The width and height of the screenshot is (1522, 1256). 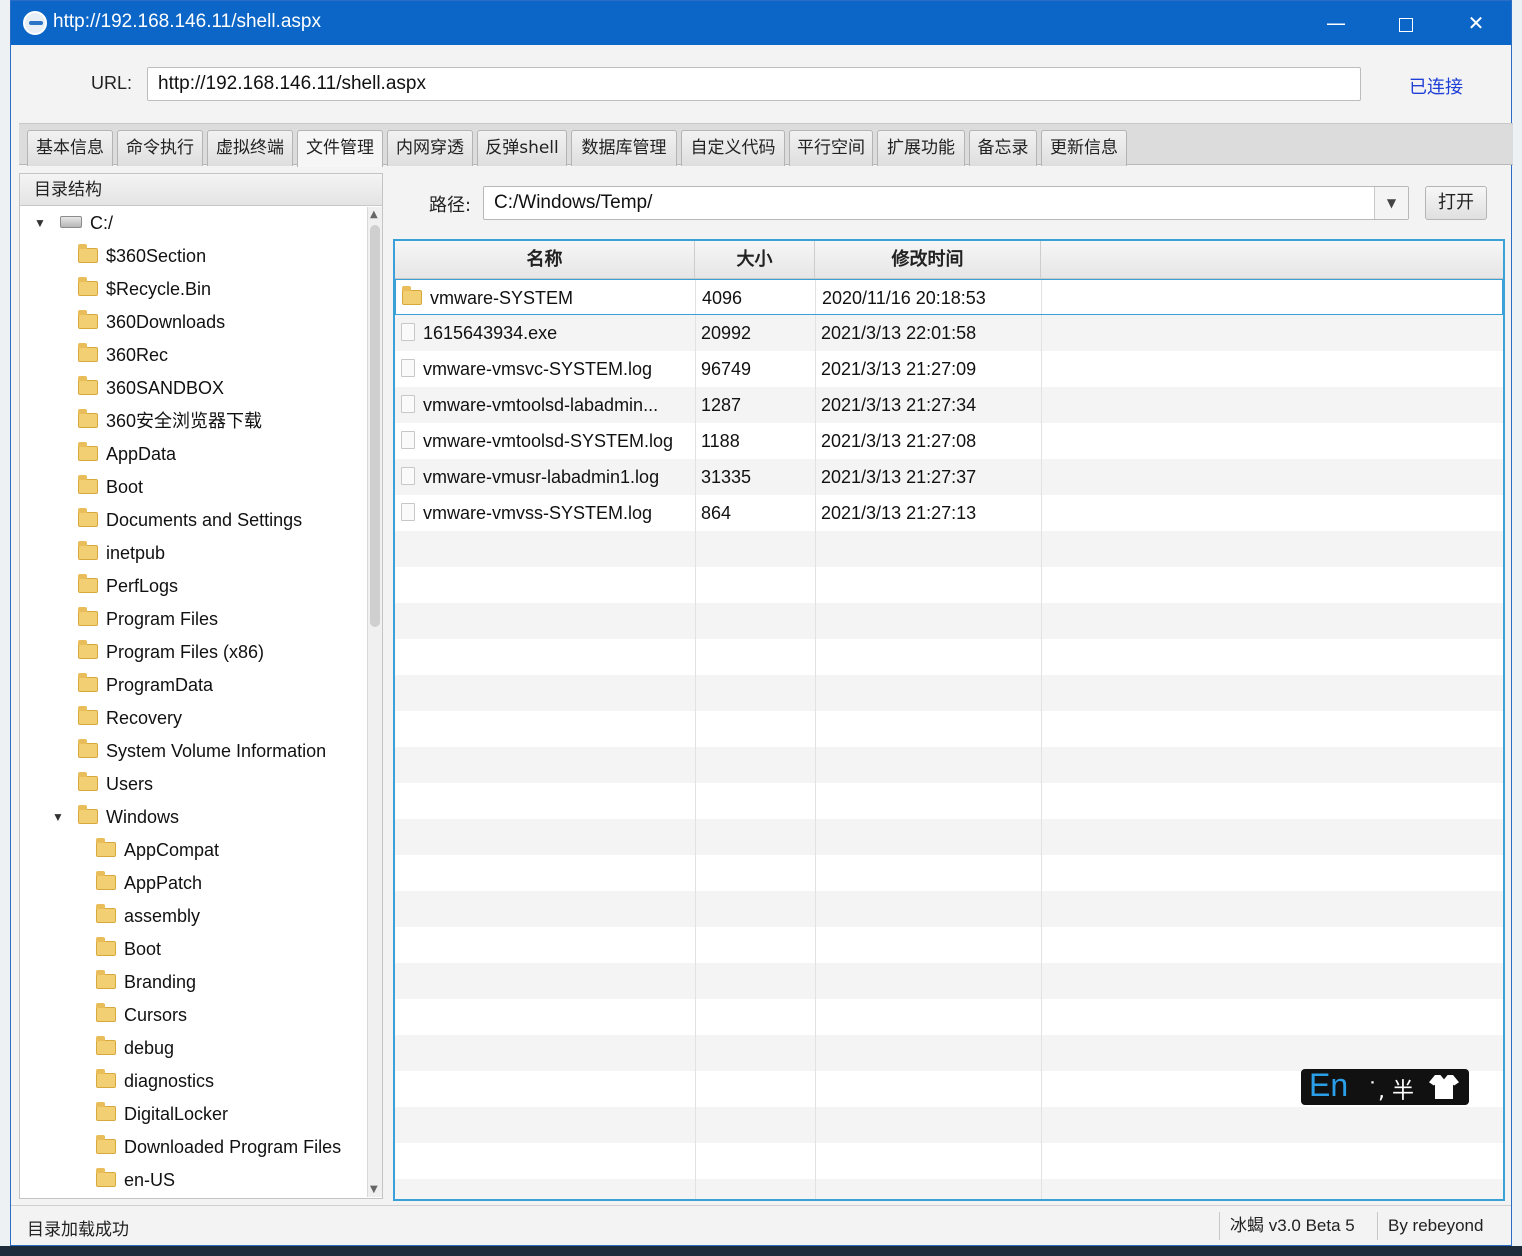 What do you see at coordinates (160, 148) in the screenshot?
I see `tab-2: 命令执行` at bounding box center [160, 148].